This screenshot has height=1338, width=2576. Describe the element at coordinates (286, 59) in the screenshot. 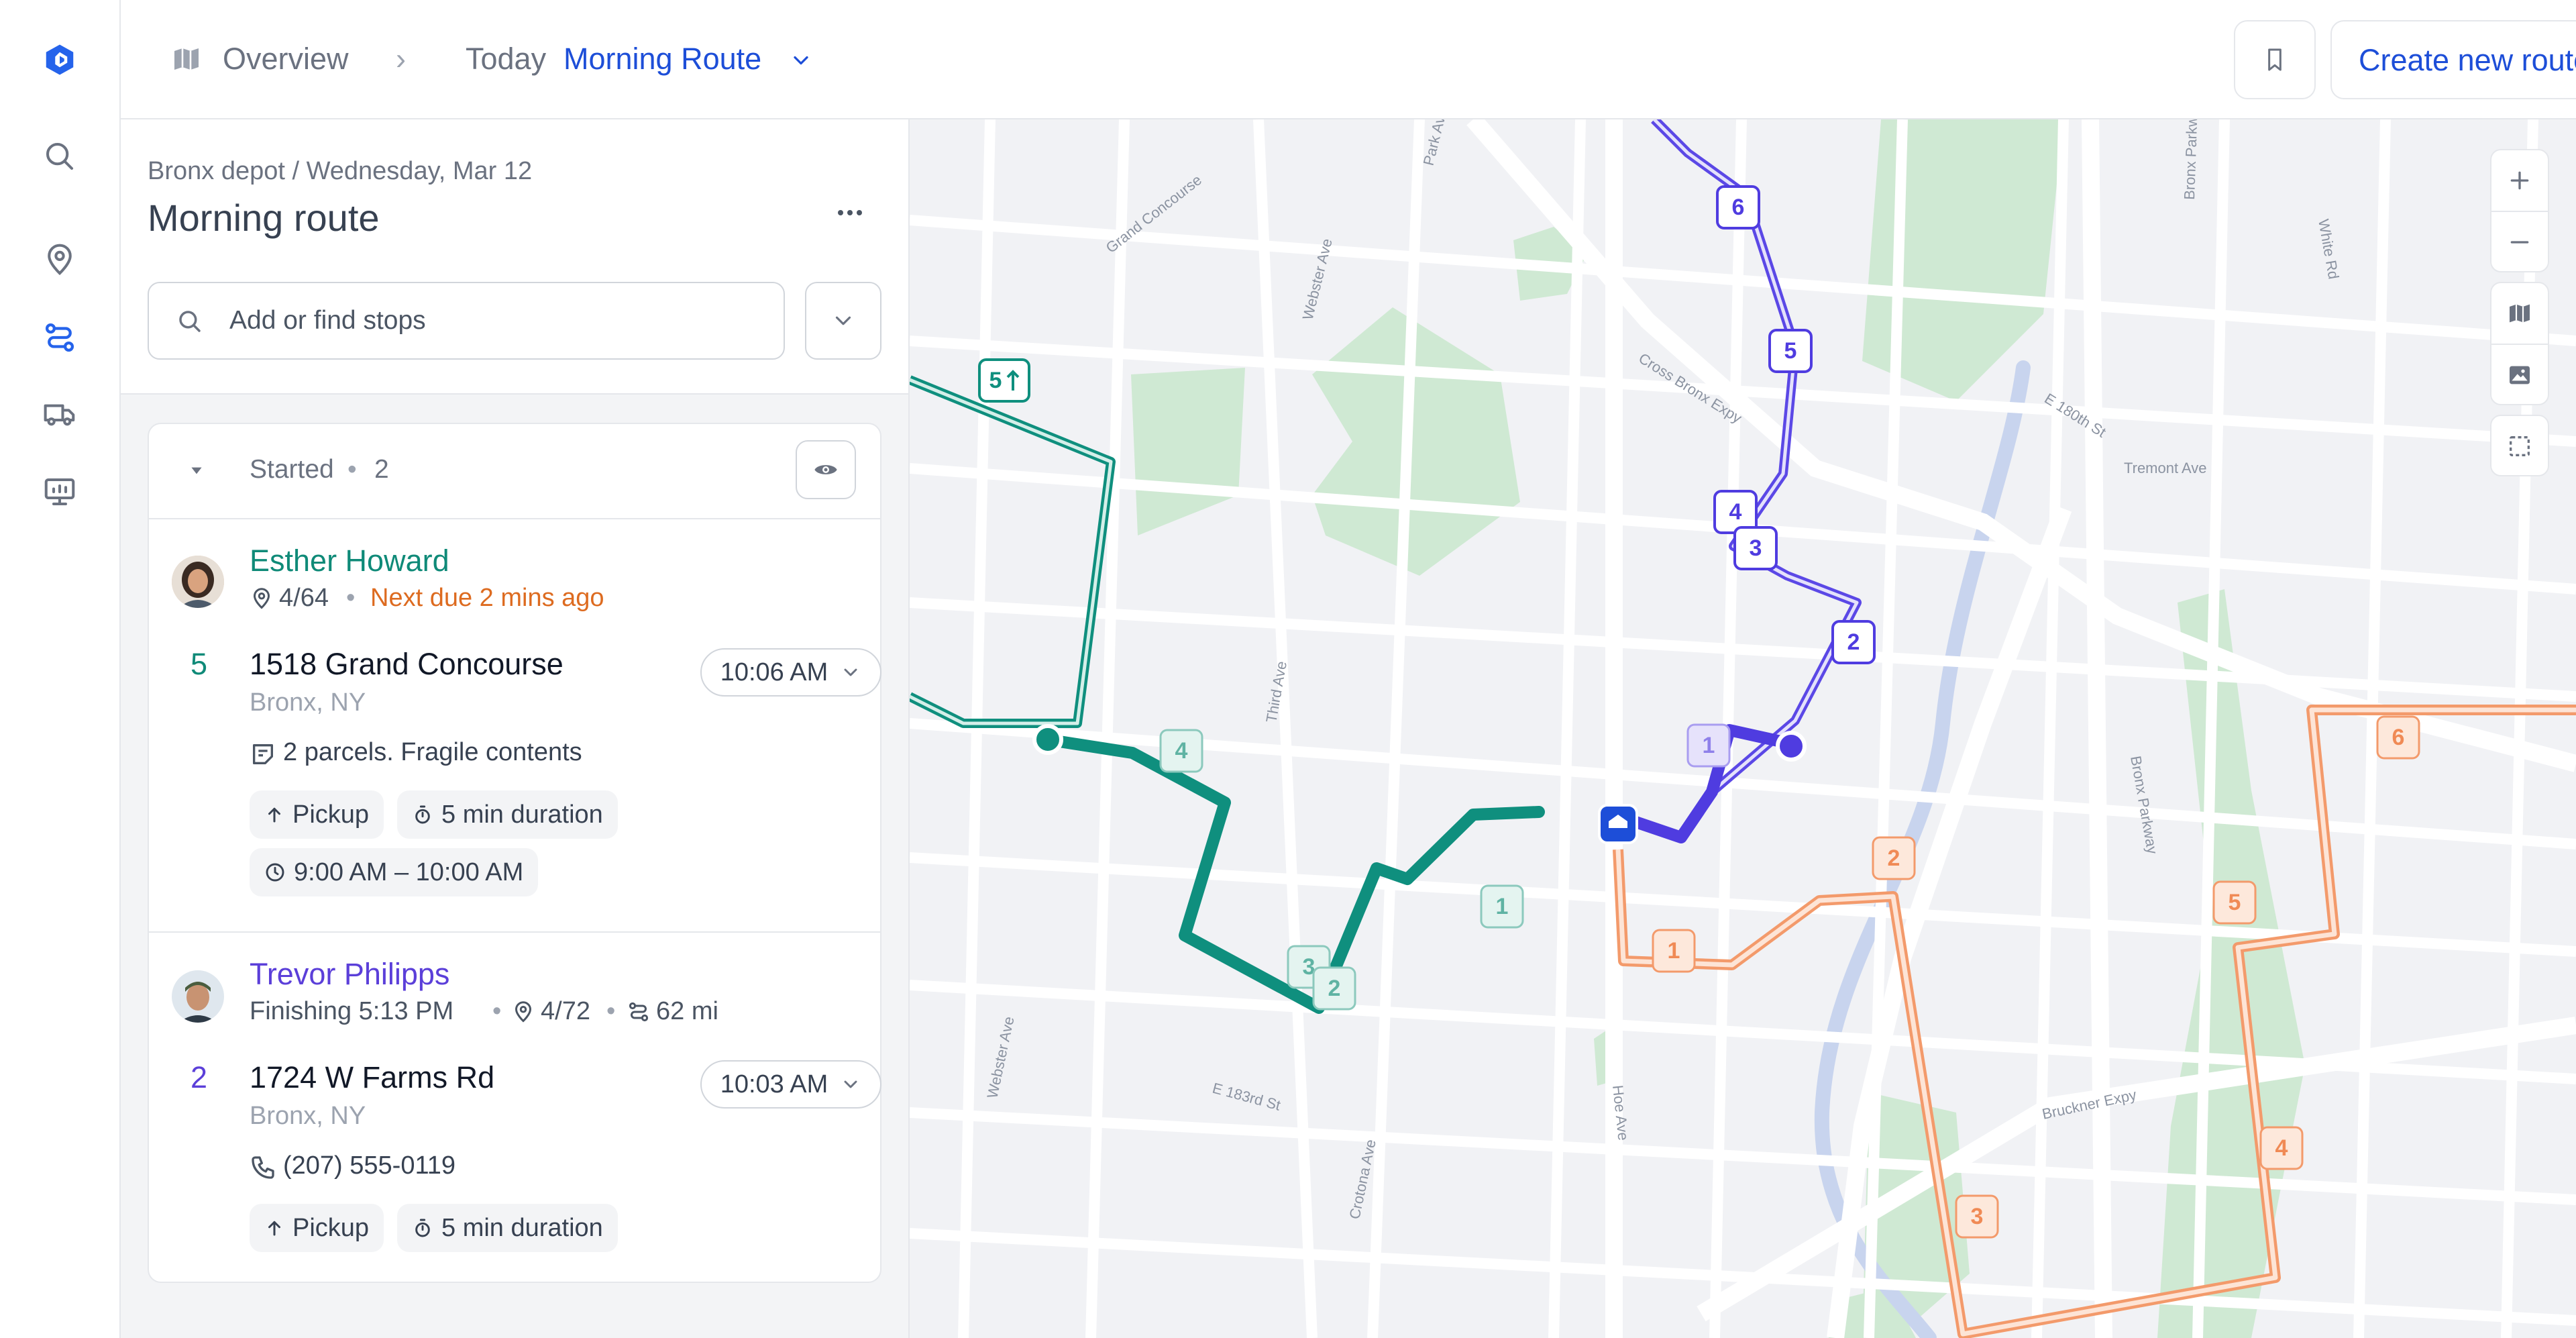

I see `breadcrumb-overview: Overview` at that location.